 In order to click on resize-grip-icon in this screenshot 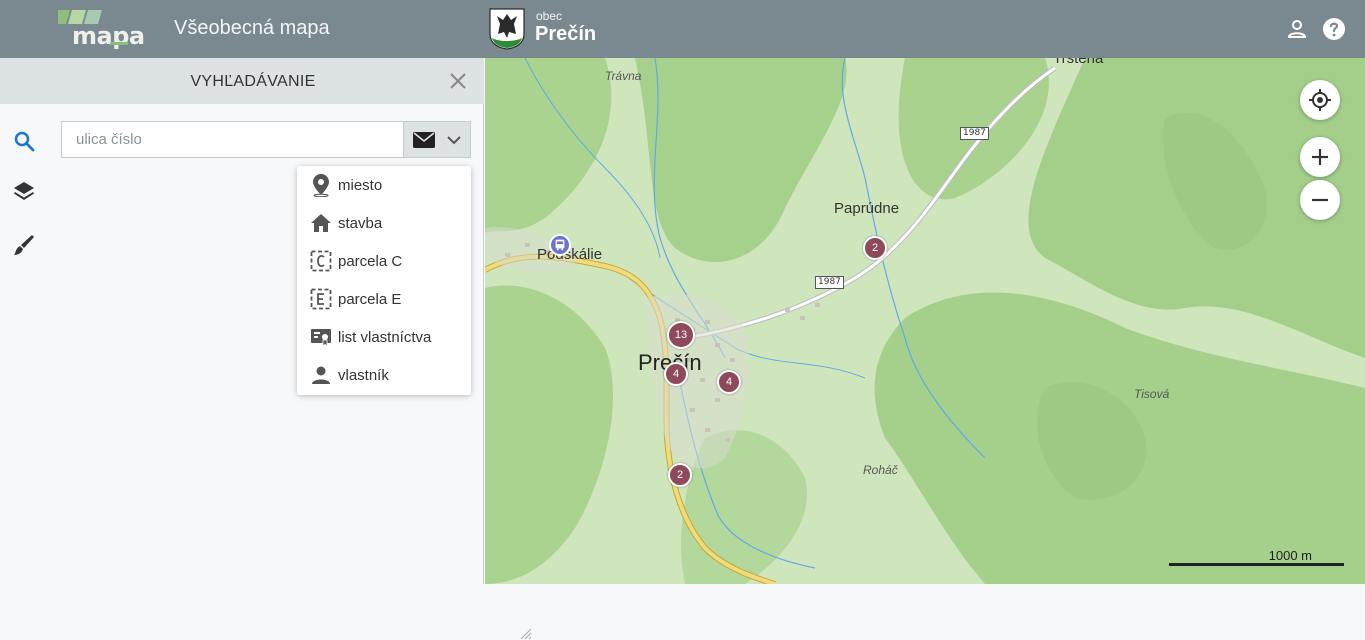, I will do `click(524, 632)`.